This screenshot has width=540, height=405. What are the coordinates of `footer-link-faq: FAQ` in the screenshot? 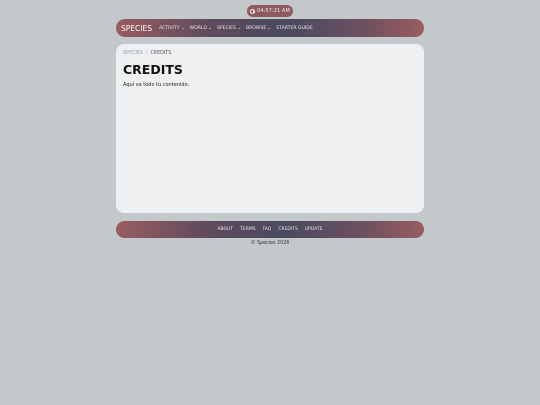 It's located at (267, 229).